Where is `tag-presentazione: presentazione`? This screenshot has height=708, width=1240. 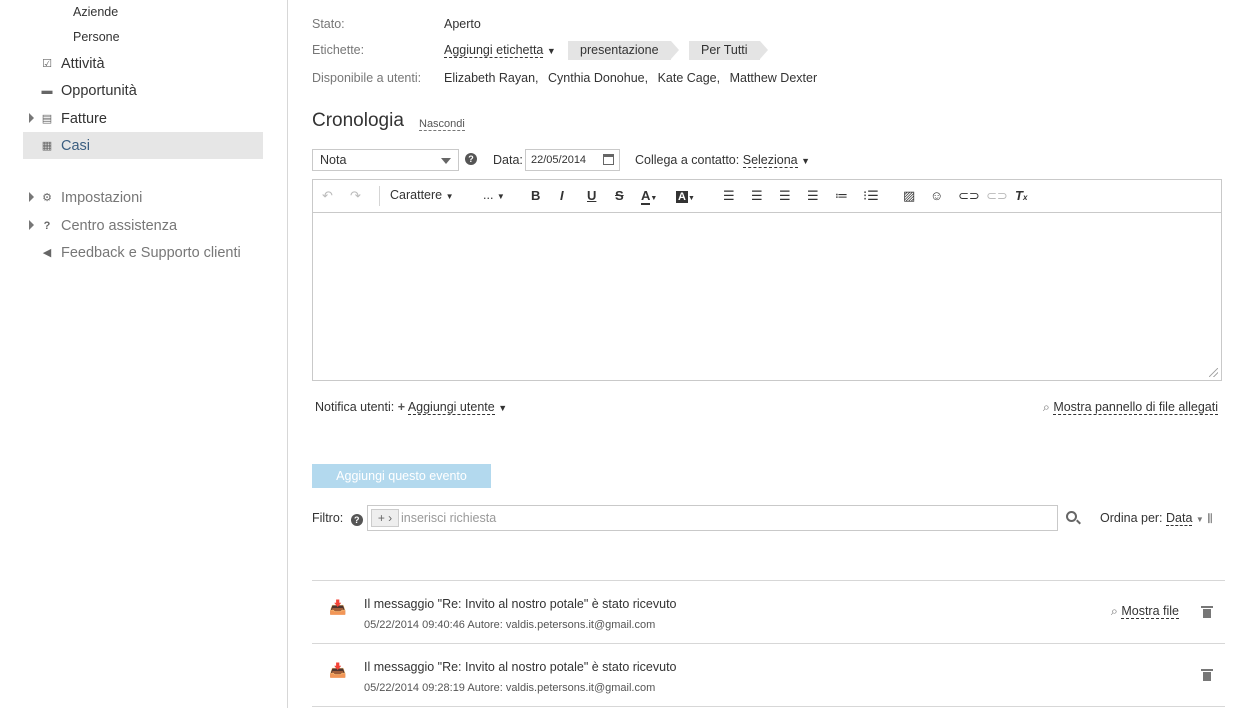 tag-presentazione: presentazione is located at coordinates (623, 50).